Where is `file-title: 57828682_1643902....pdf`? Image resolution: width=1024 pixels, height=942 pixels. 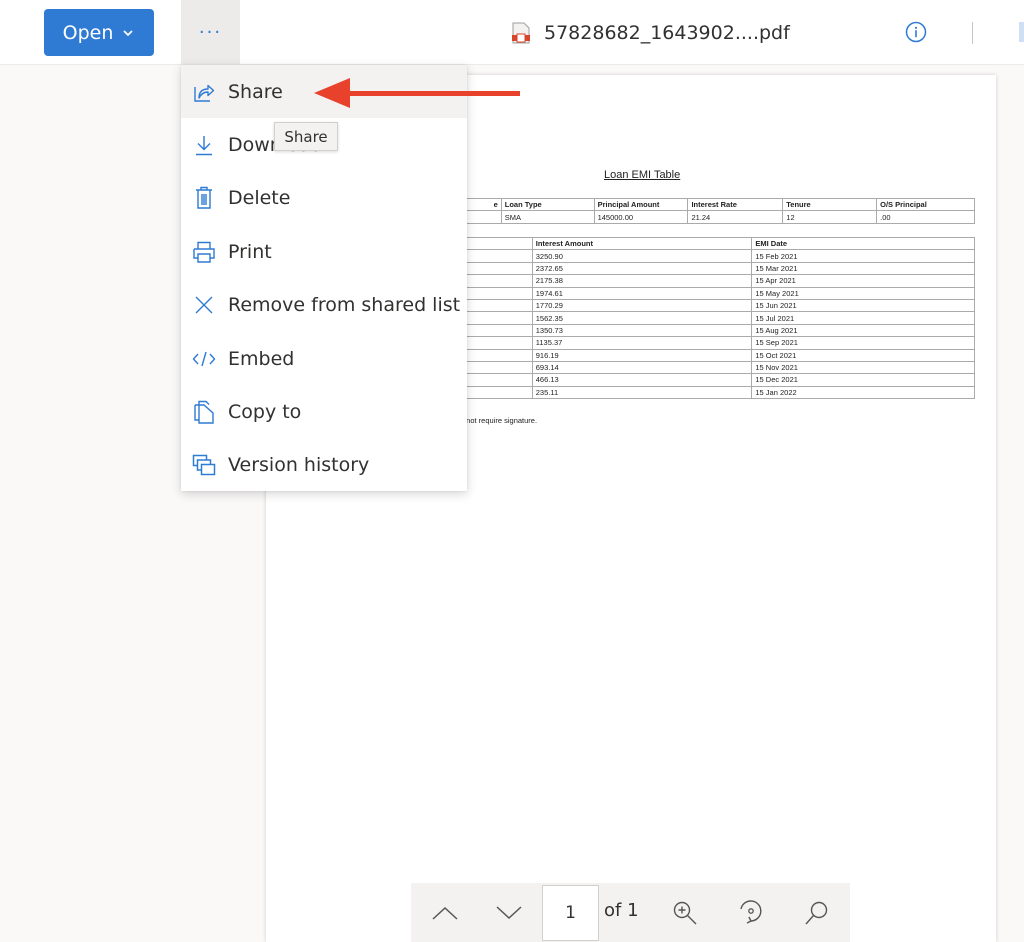
file-title: 57828682_1643902....pdf is located at coordinates (651, 33).